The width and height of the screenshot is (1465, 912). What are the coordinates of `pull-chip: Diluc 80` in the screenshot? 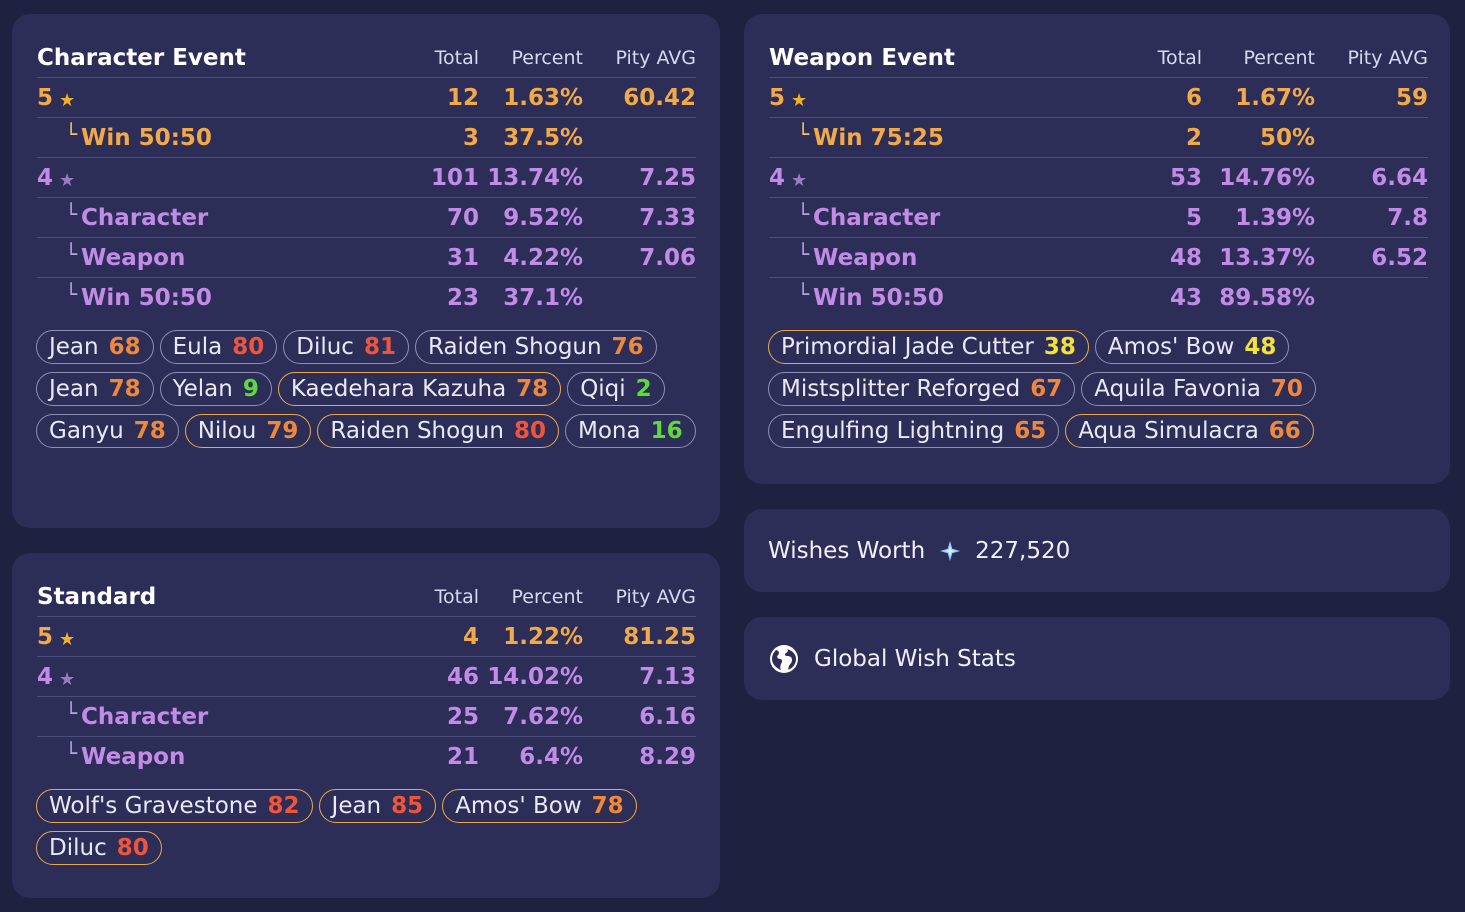 It's located at (99, 848).